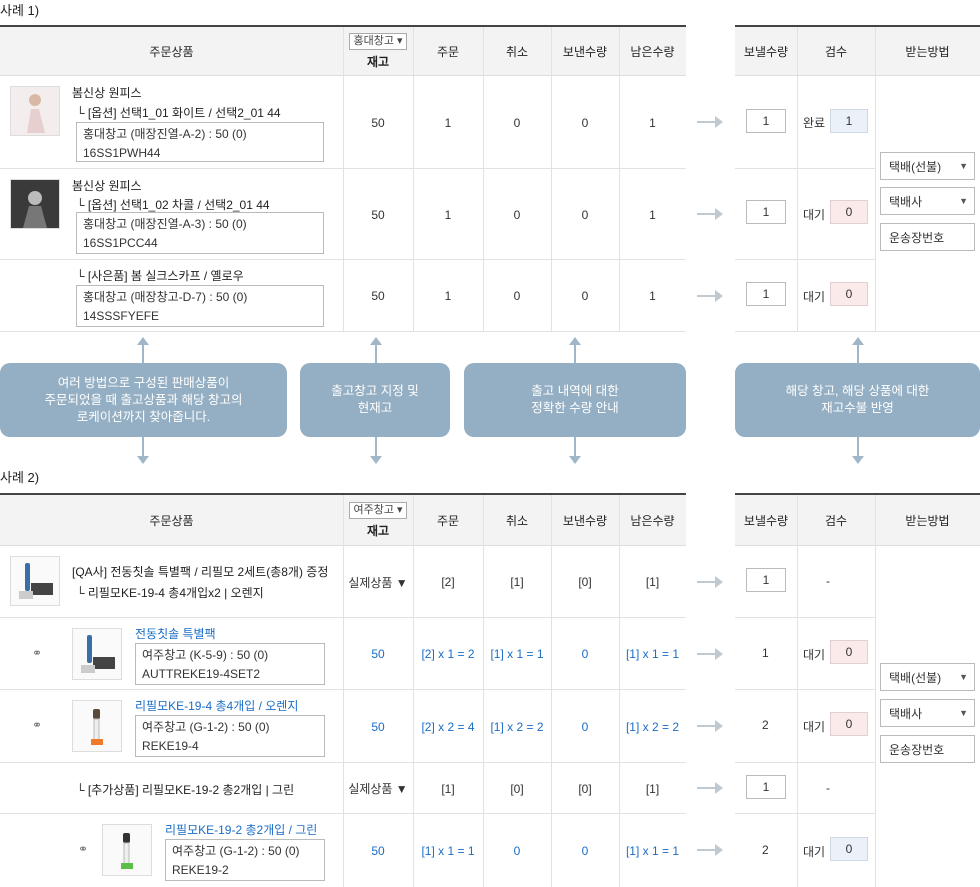 The height and width of the screenshot is (887, 980). I want to click on sku-text: 16SS1PWH44, so click(122, 153).